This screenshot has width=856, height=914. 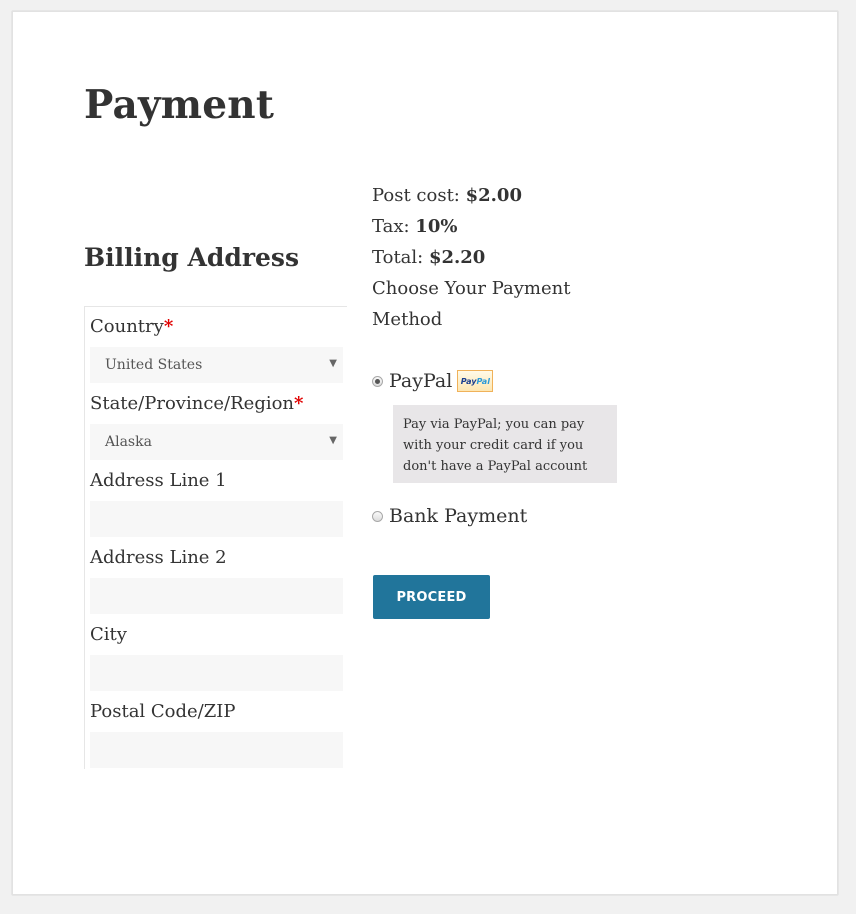 I want to click on postal-code-input-wrap, so click(x=216, y=750).